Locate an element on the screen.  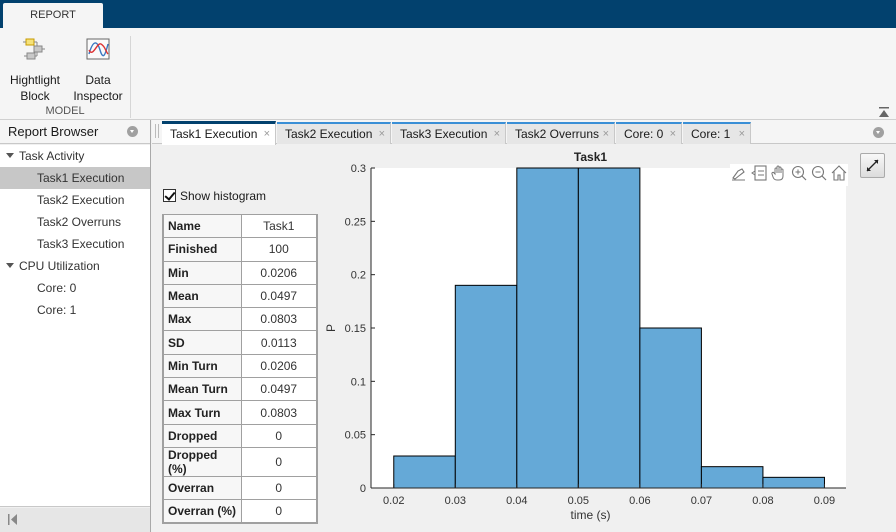
highlight-block-icon is located at coordinates (34, 49).